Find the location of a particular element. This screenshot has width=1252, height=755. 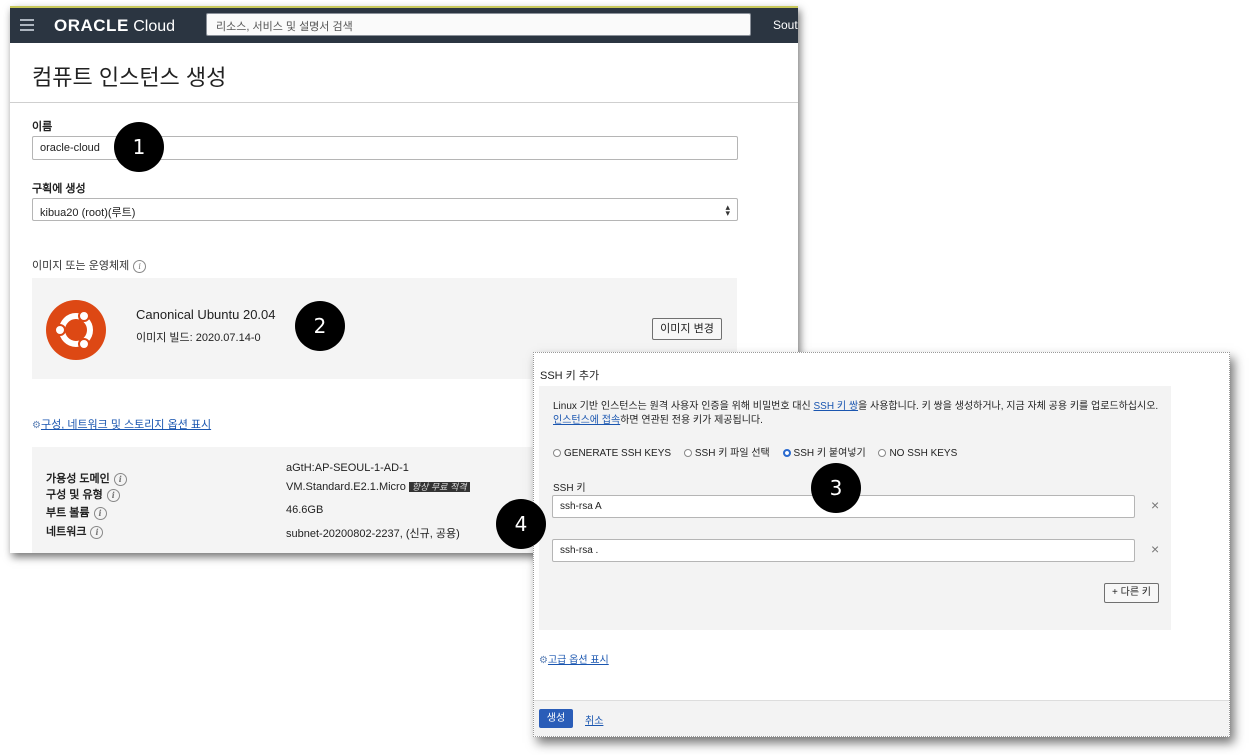

cancel-link: 취소 is located at coordinates (594, 719).